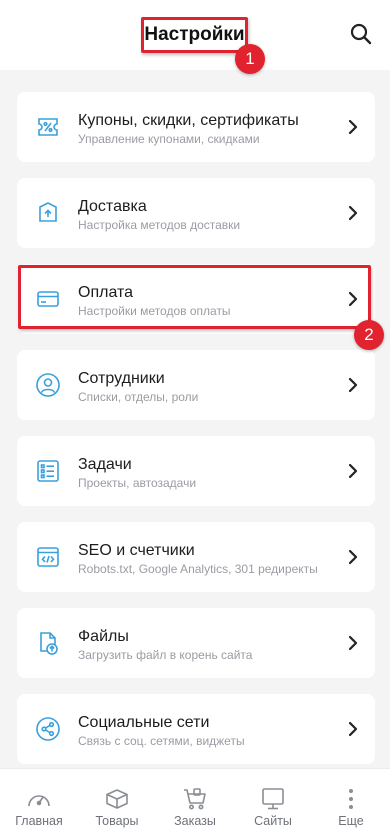  I want to click on settings-item-title: Сотрудники, so click(121, 378).